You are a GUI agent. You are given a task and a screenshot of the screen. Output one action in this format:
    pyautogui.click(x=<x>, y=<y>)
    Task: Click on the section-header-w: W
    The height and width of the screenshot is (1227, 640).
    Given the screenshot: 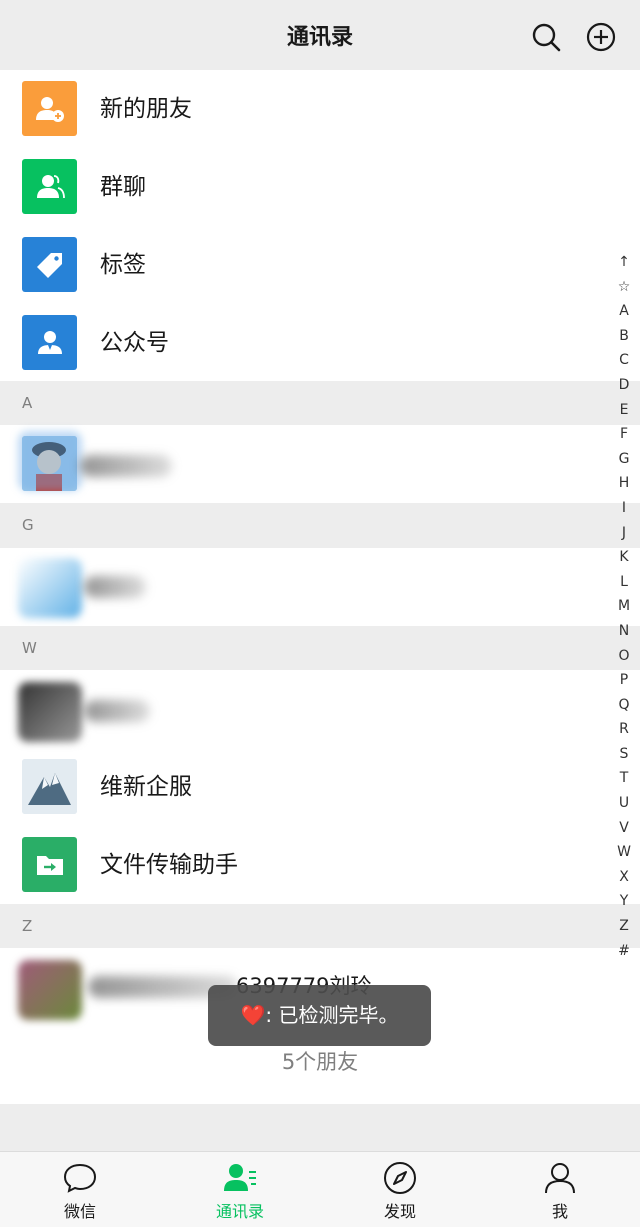 What is the action you would take?
    pyautogui.click(x=320, y=648)
    